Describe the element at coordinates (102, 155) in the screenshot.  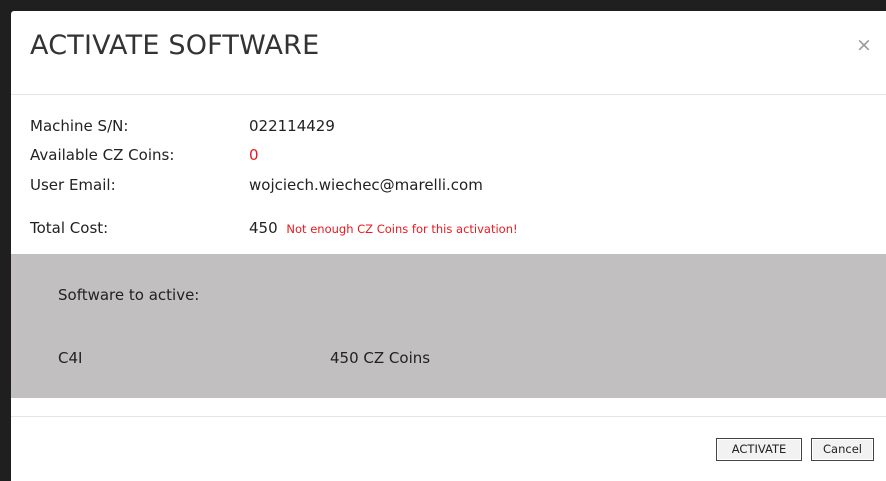
I see `available-coins-label: Available CZ Coins:` at that location.